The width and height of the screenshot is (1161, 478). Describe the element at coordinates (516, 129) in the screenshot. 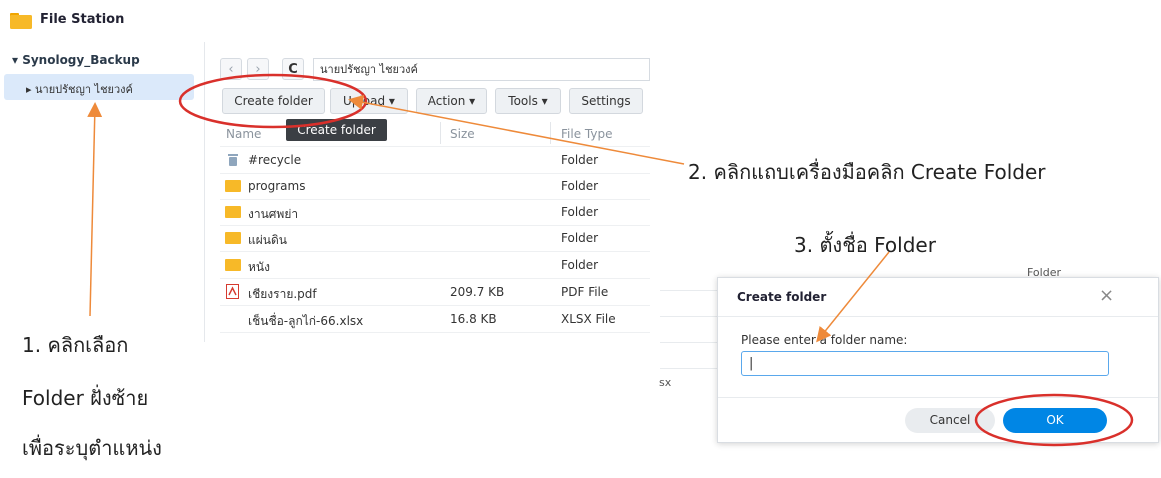

I see `step2-arrow` at that location.